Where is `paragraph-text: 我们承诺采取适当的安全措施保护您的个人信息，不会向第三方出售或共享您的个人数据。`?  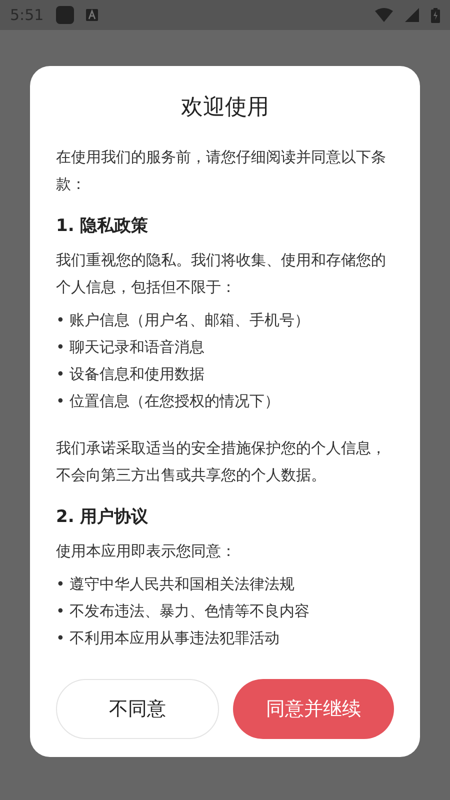 paragraph-text: 我们承诺采取适当的安全措施保护您的个人信息，不会向第三方出售或共享您的个人数据。 is located at coordinates (221, 462).